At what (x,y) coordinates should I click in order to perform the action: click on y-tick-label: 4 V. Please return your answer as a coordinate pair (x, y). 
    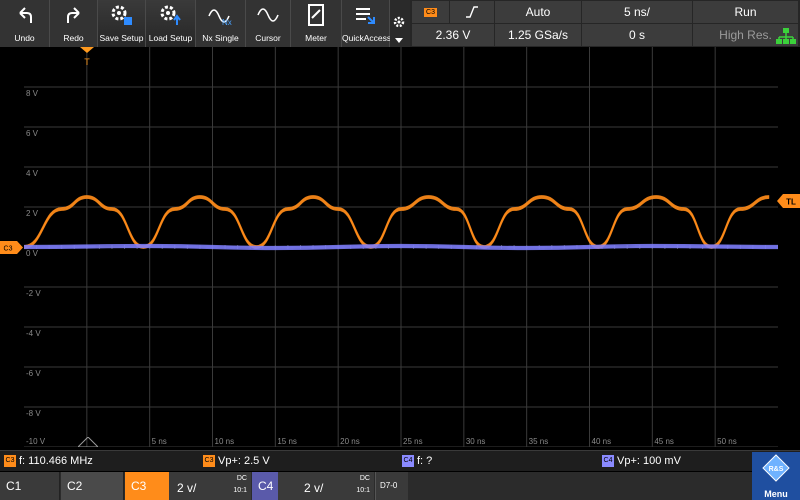
    Looking at the image, I should click on (32, 173).